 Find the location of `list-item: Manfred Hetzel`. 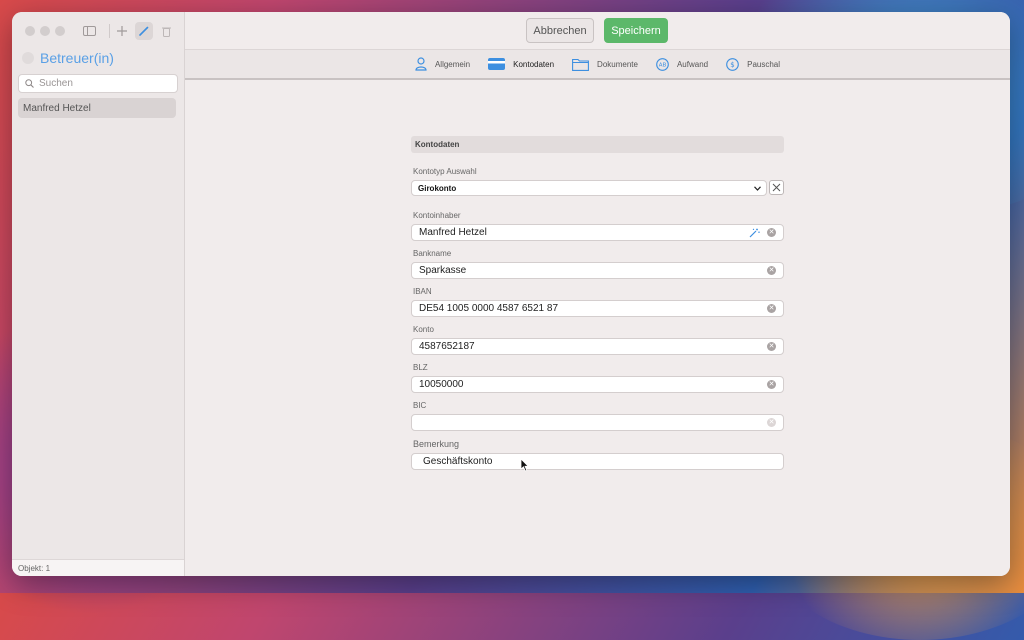

list-item: Manfred Hetzel is located at coordinates (97, 108).